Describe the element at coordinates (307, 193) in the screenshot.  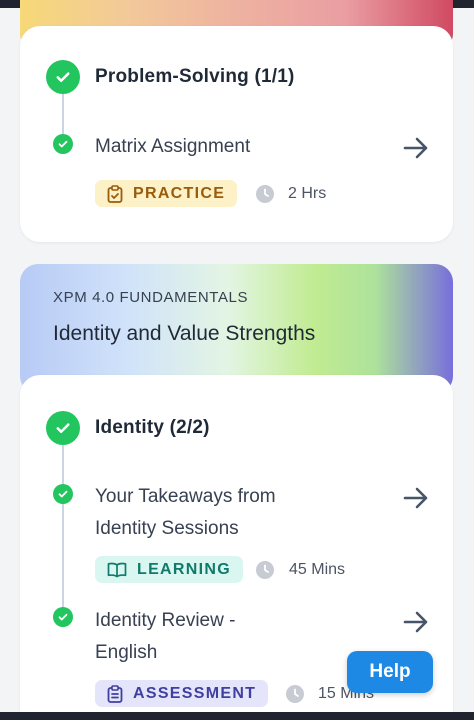
I see `item-duration: 2 Hrs` at that location.